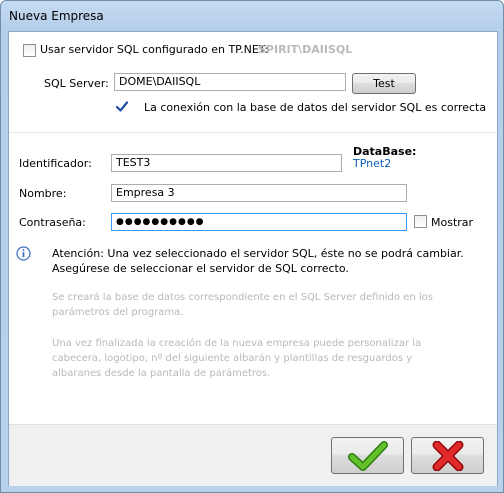 The height and width of the screenshot is (493, 504). I want to click on test-button: Test, so click(384, 83).